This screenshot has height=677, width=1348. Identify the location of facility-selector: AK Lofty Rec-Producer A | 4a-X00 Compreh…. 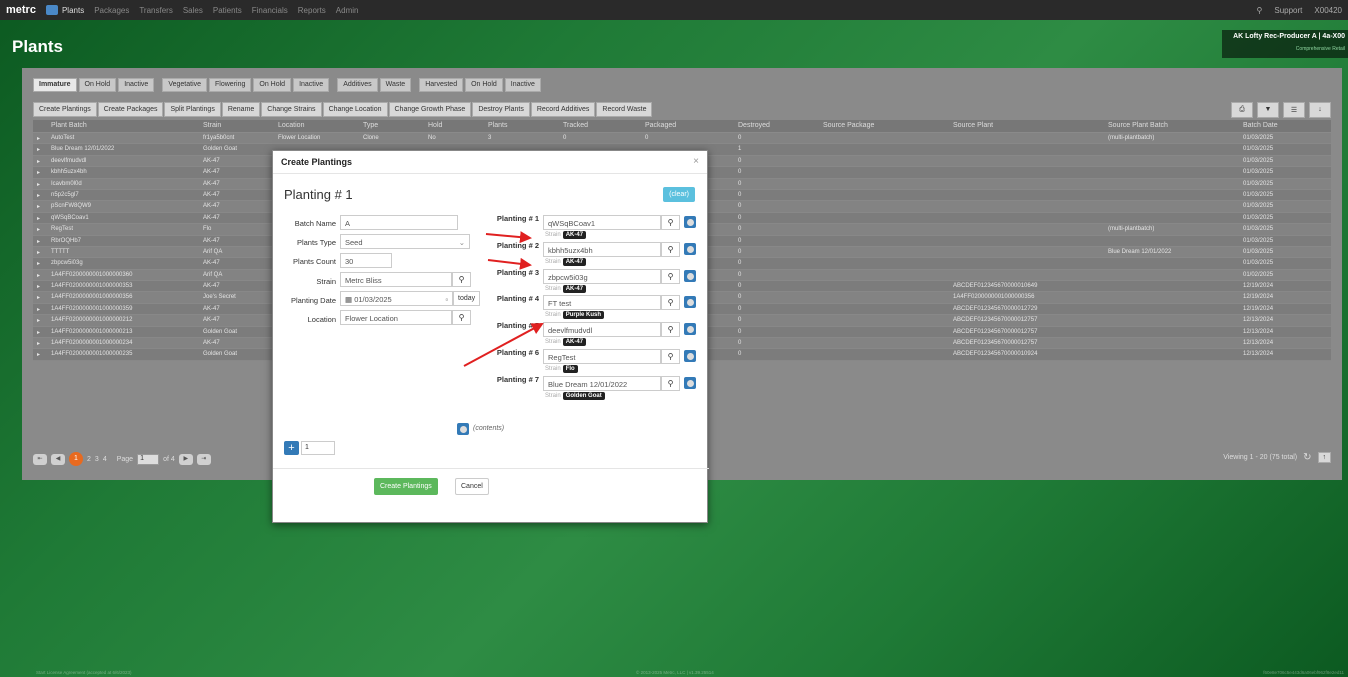
(1285, 44).